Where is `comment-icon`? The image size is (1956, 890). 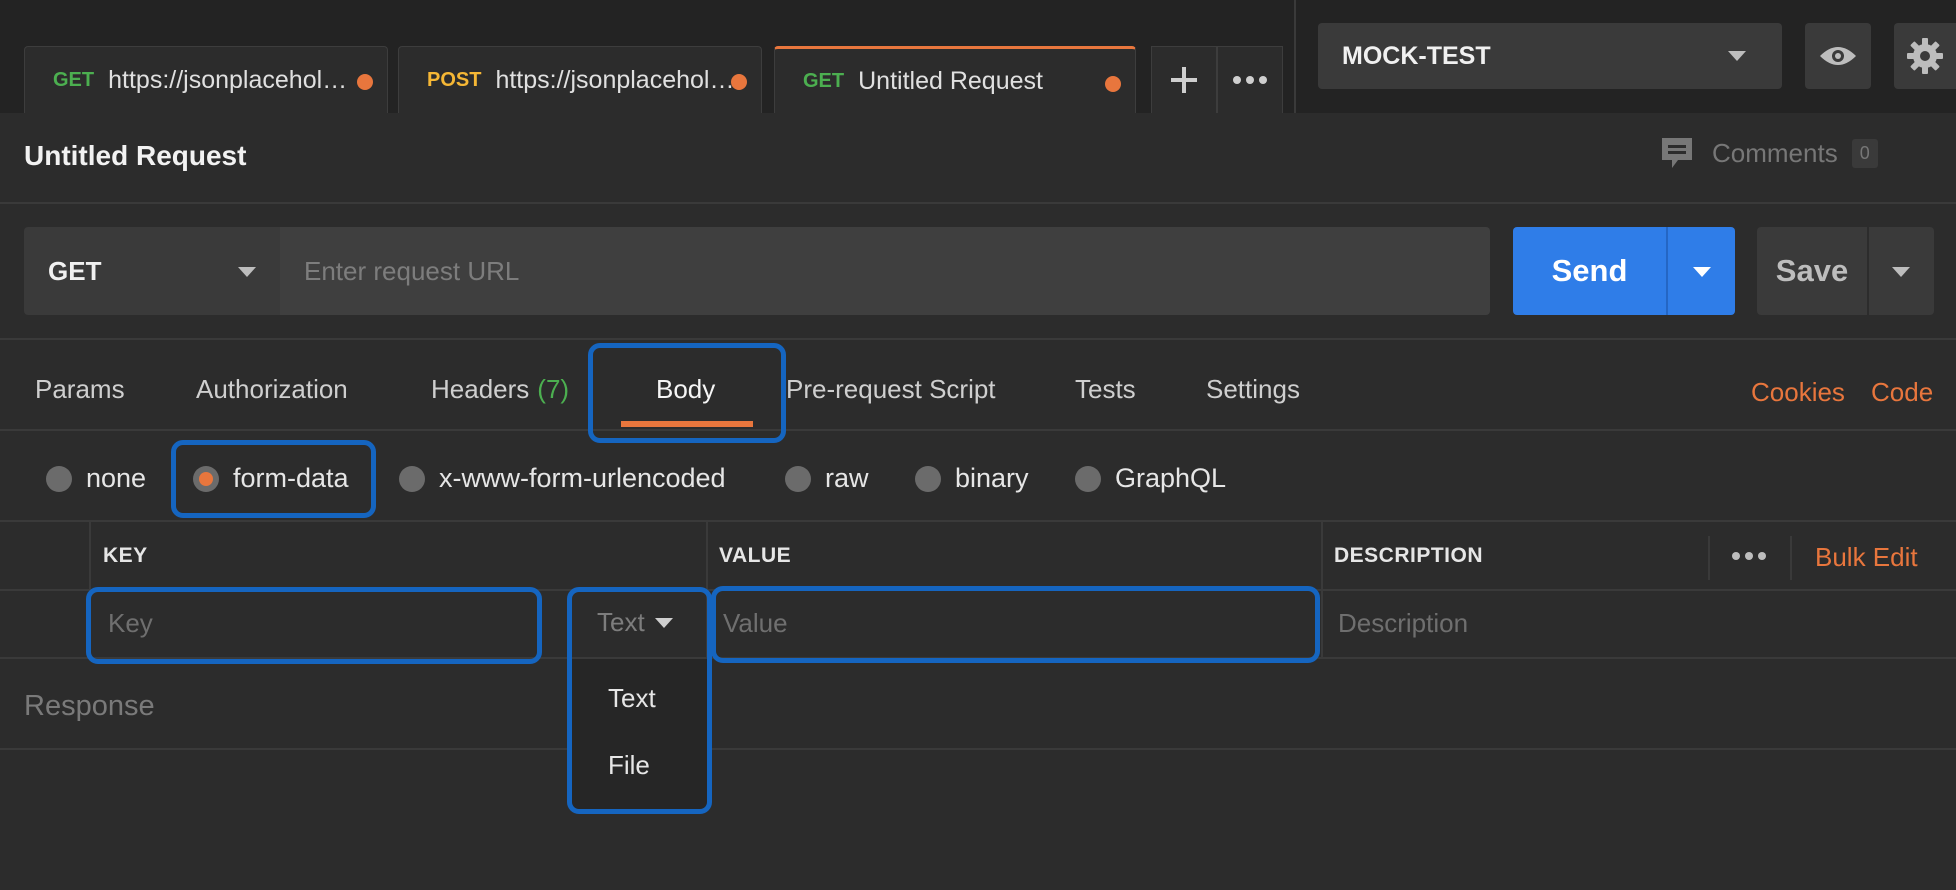 comment-icon is located at coordinates (1677, 153).